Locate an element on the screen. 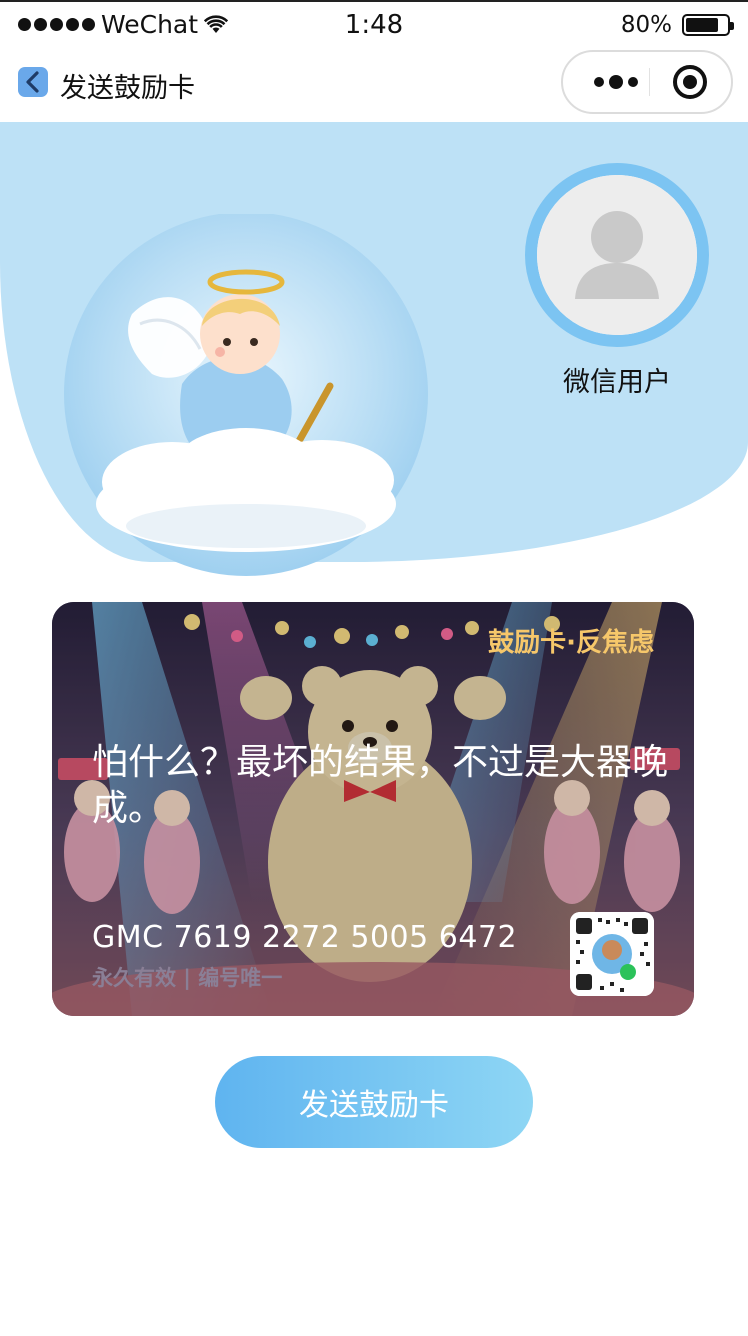  user-avatar is located at coordinates (617, 255).